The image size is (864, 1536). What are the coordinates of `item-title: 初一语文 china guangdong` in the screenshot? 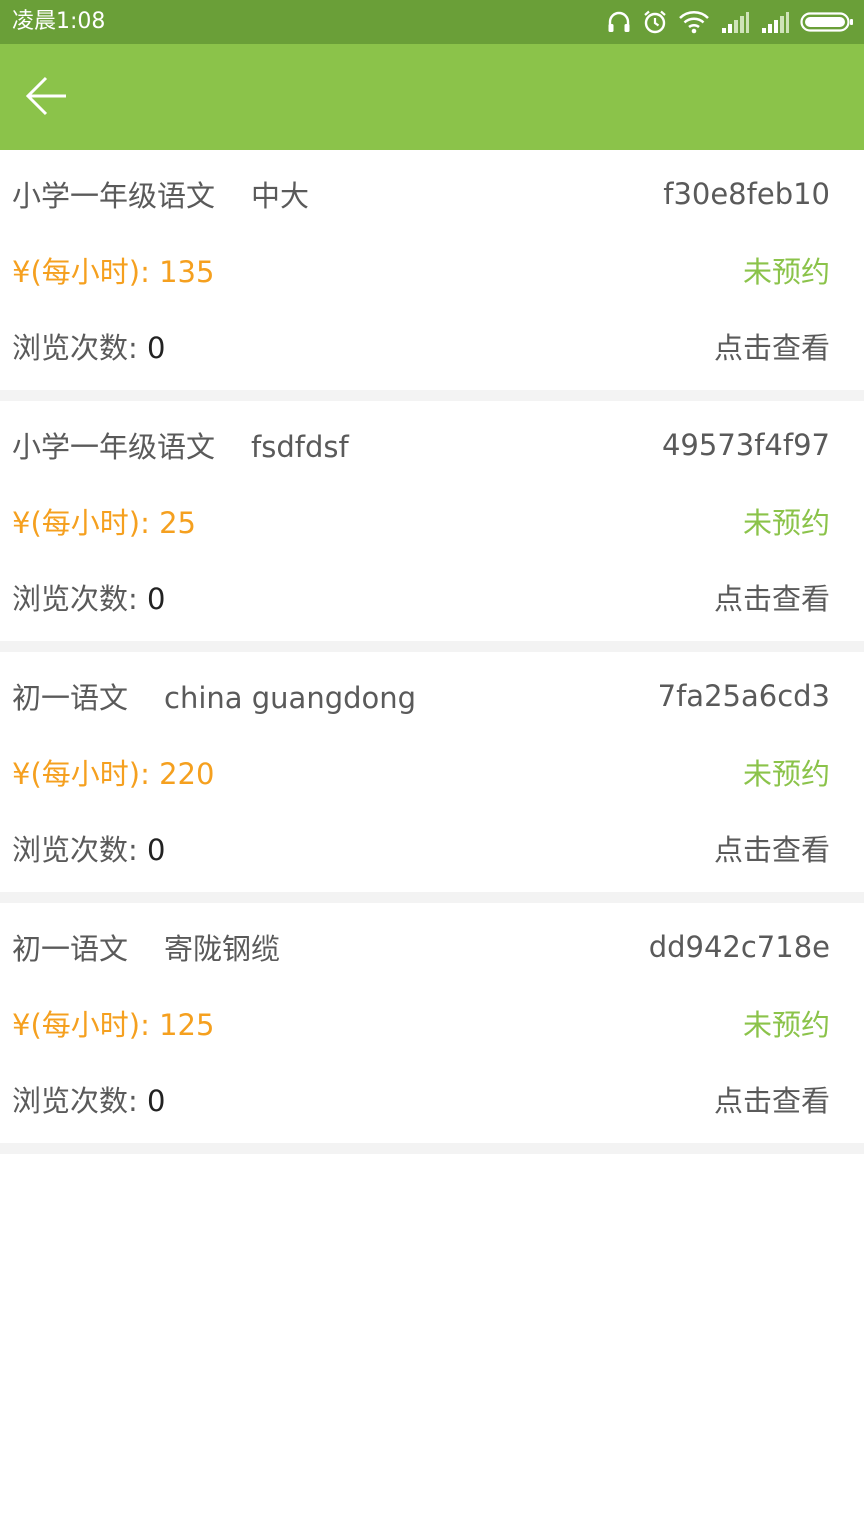 It's located at (214, 696).